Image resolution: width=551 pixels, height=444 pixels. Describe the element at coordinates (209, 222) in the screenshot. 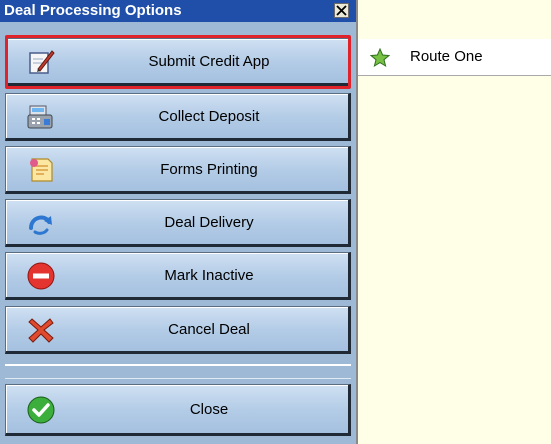

I see `deal-delivery-label: Deal Delivery` at that location.